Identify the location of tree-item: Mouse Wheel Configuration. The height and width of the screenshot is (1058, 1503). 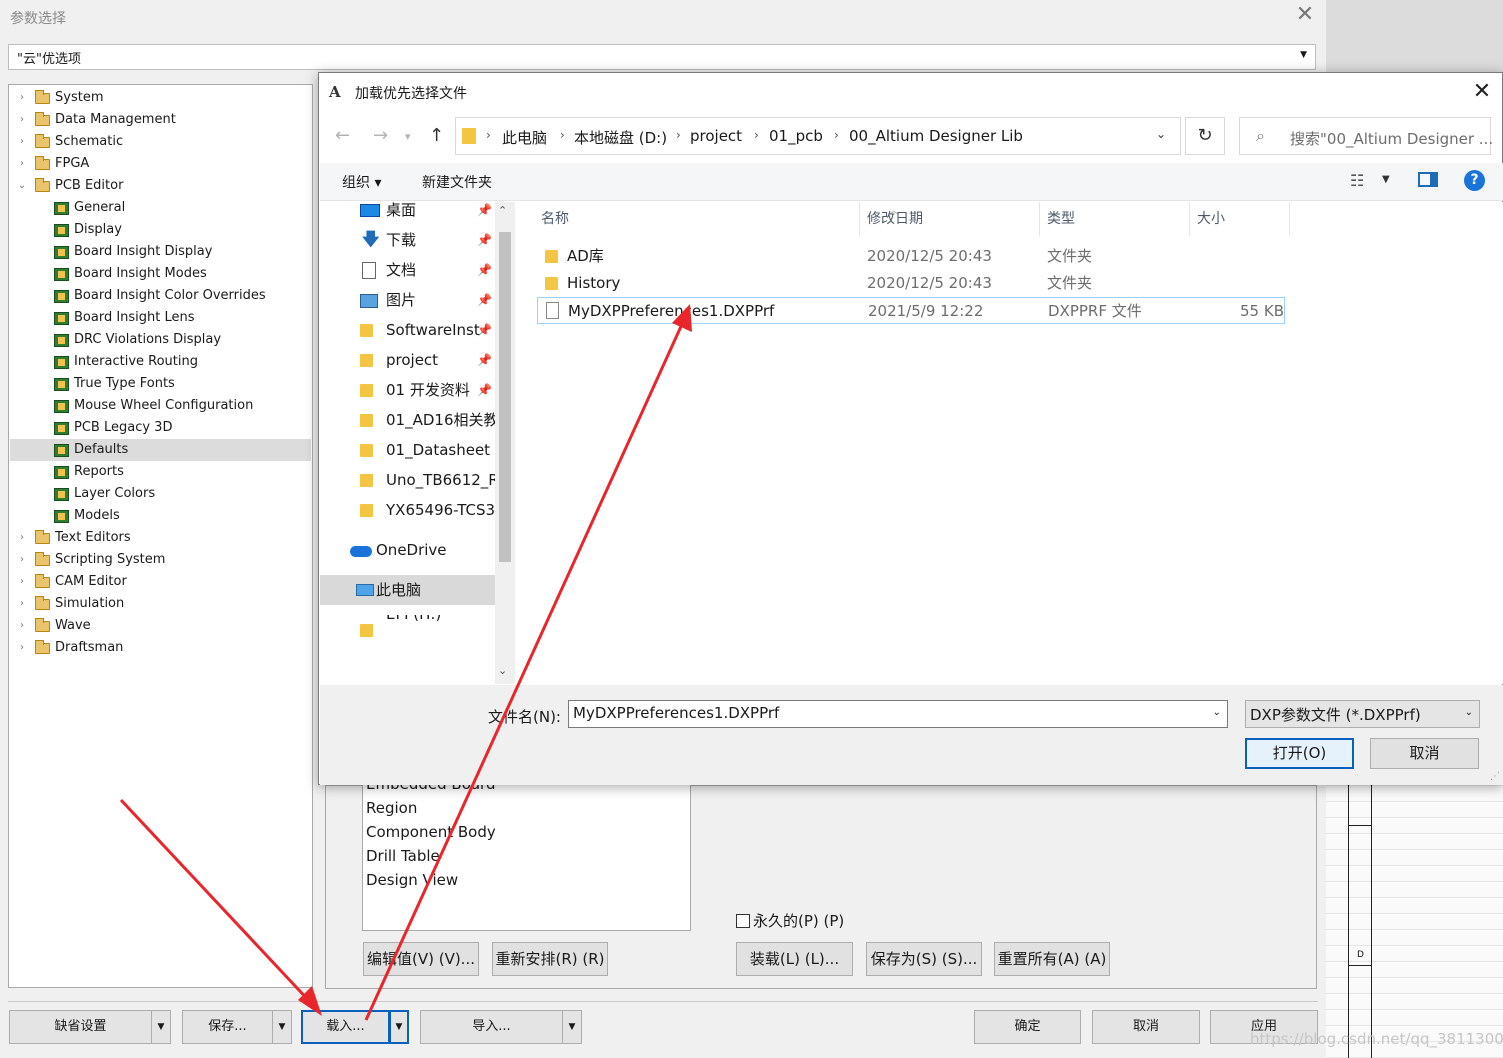
(160, 406).